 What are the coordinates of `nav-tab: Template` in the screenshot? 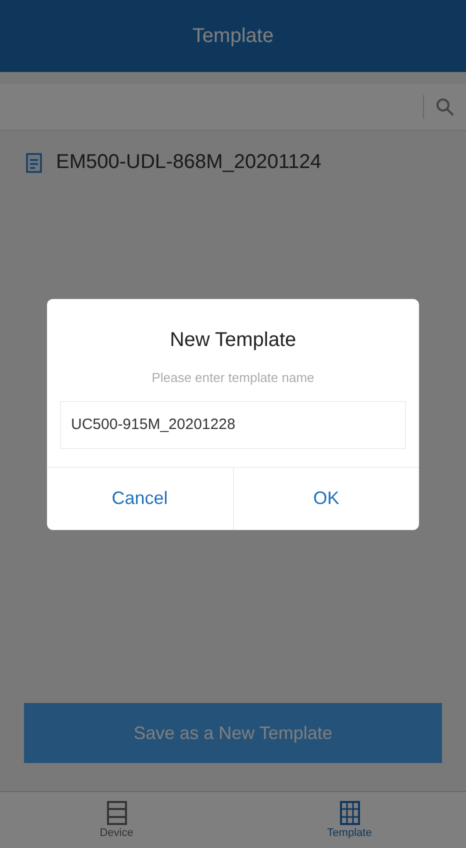 It's located at (349, 820).